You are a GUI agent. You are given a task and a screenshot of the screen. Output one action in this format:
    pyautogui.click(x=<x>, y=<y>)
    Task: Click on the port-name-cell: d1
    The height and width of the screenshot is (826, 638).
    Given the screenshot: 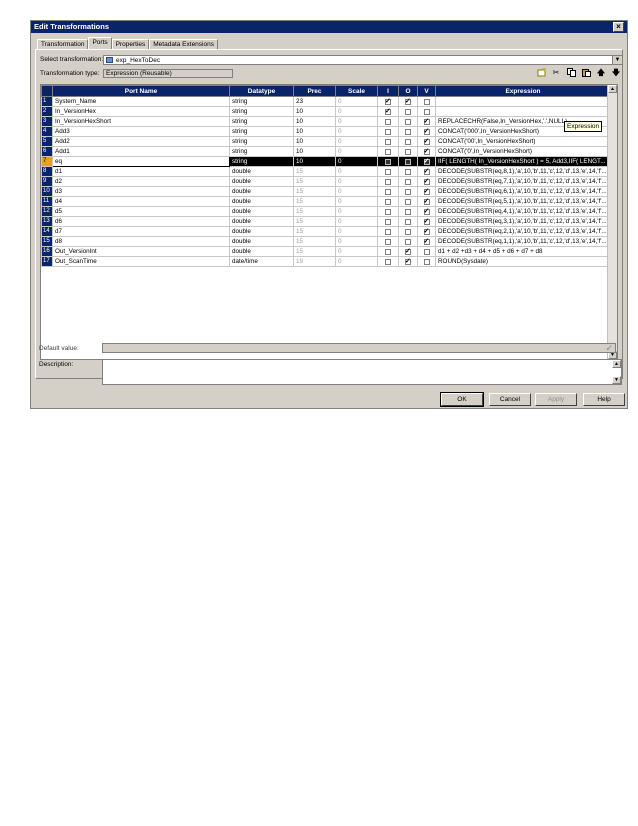 What is the action you would take?
    pyautogui.click(x=141, y=171)
    